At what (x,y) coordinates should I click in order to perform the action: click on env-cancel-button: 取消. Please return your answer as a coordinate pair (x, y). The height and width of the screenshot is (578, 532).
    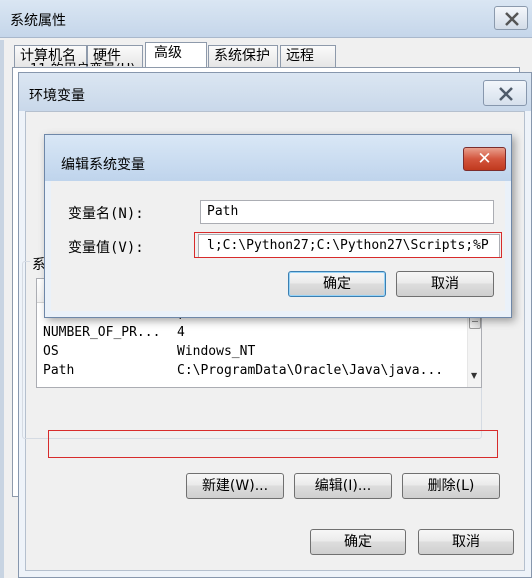
    Looking at the image, I should click on (466, 542).